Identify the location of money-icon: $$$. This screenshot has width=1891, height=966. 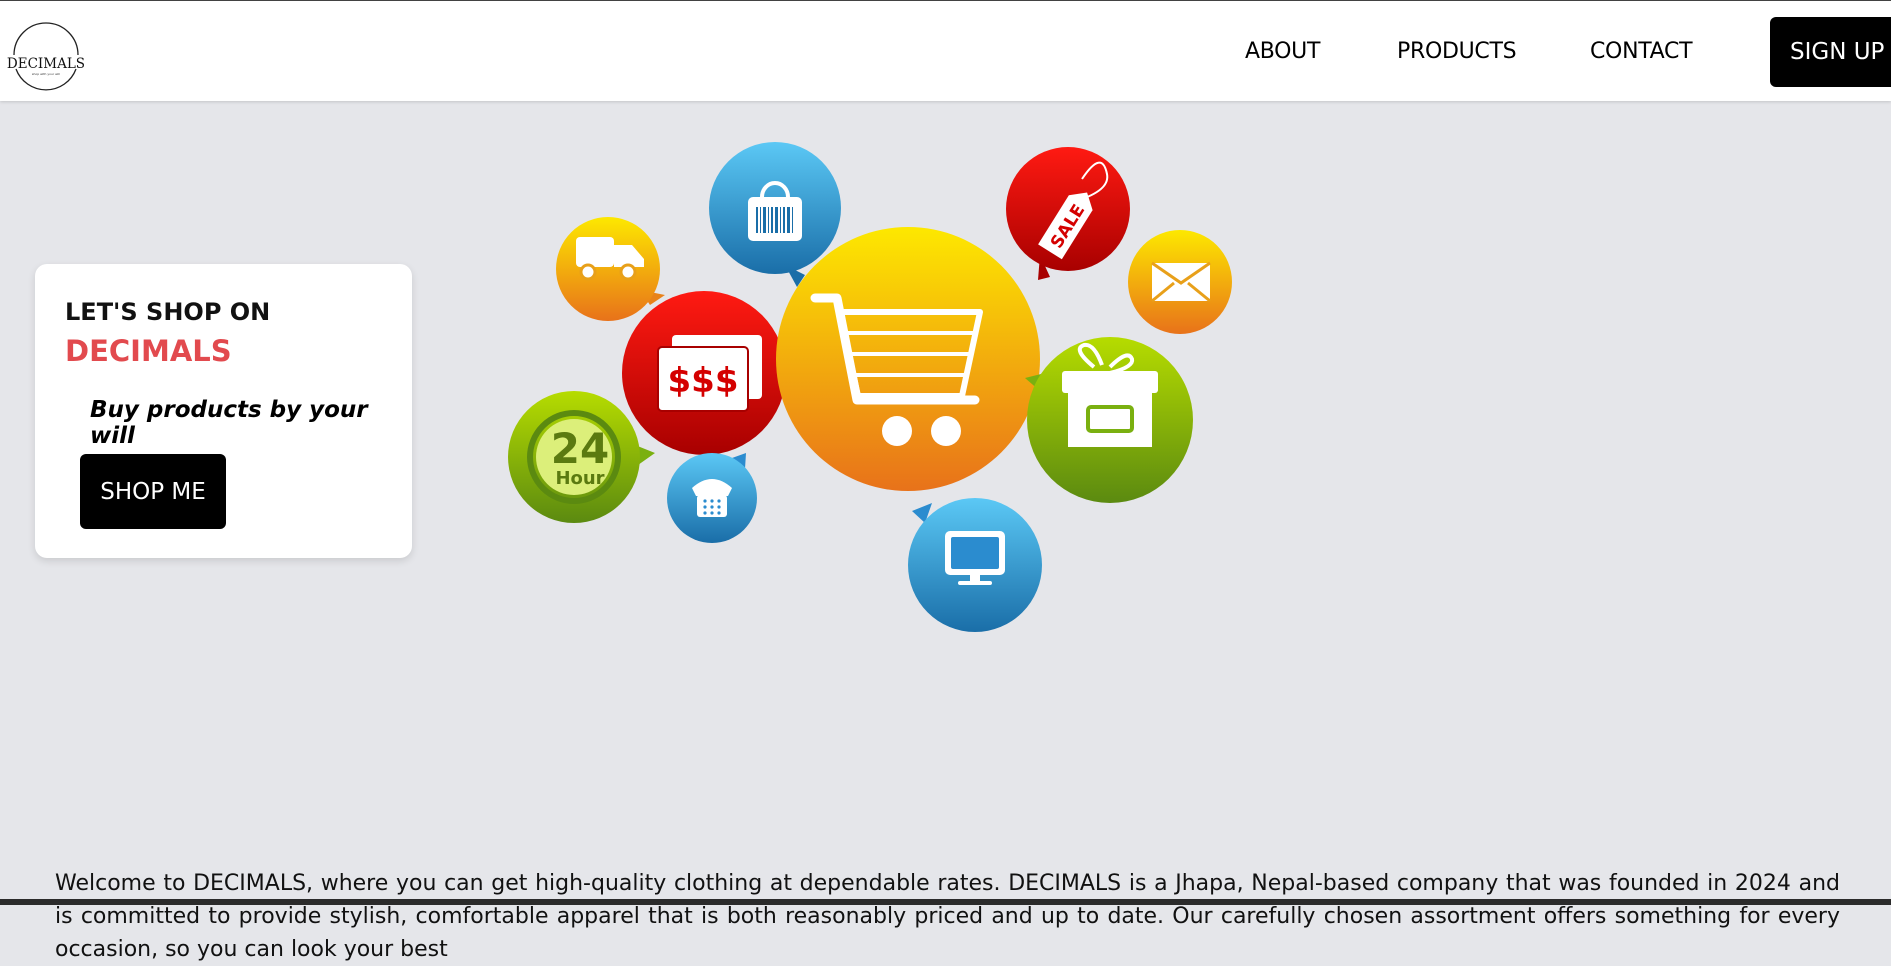
(704, 373).